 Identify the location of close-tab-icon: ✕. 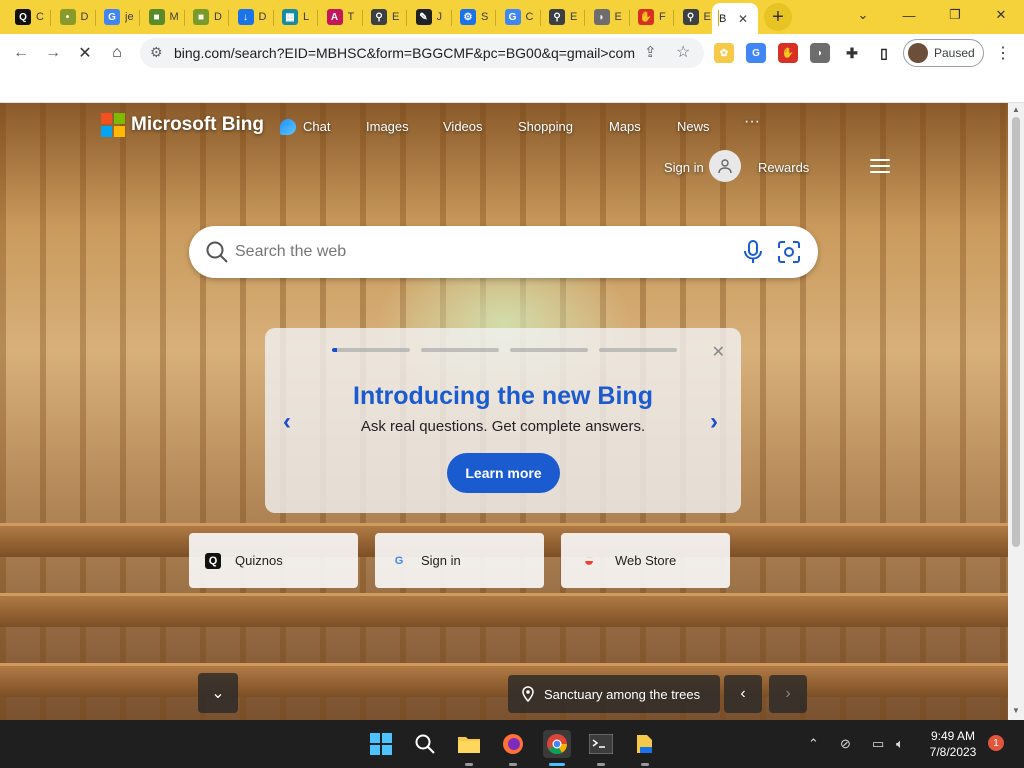
(743, 19).